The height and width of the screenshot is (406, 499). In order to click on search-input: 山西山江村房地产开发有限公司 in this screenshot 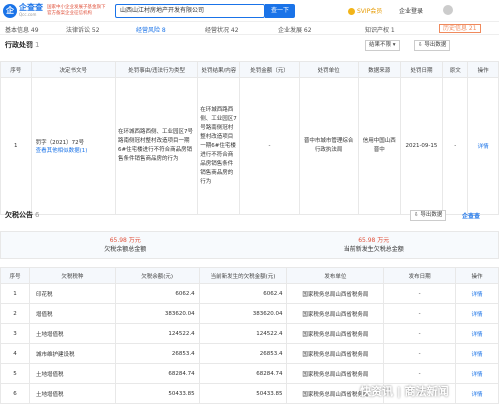, I will do `click(190, 11)`.